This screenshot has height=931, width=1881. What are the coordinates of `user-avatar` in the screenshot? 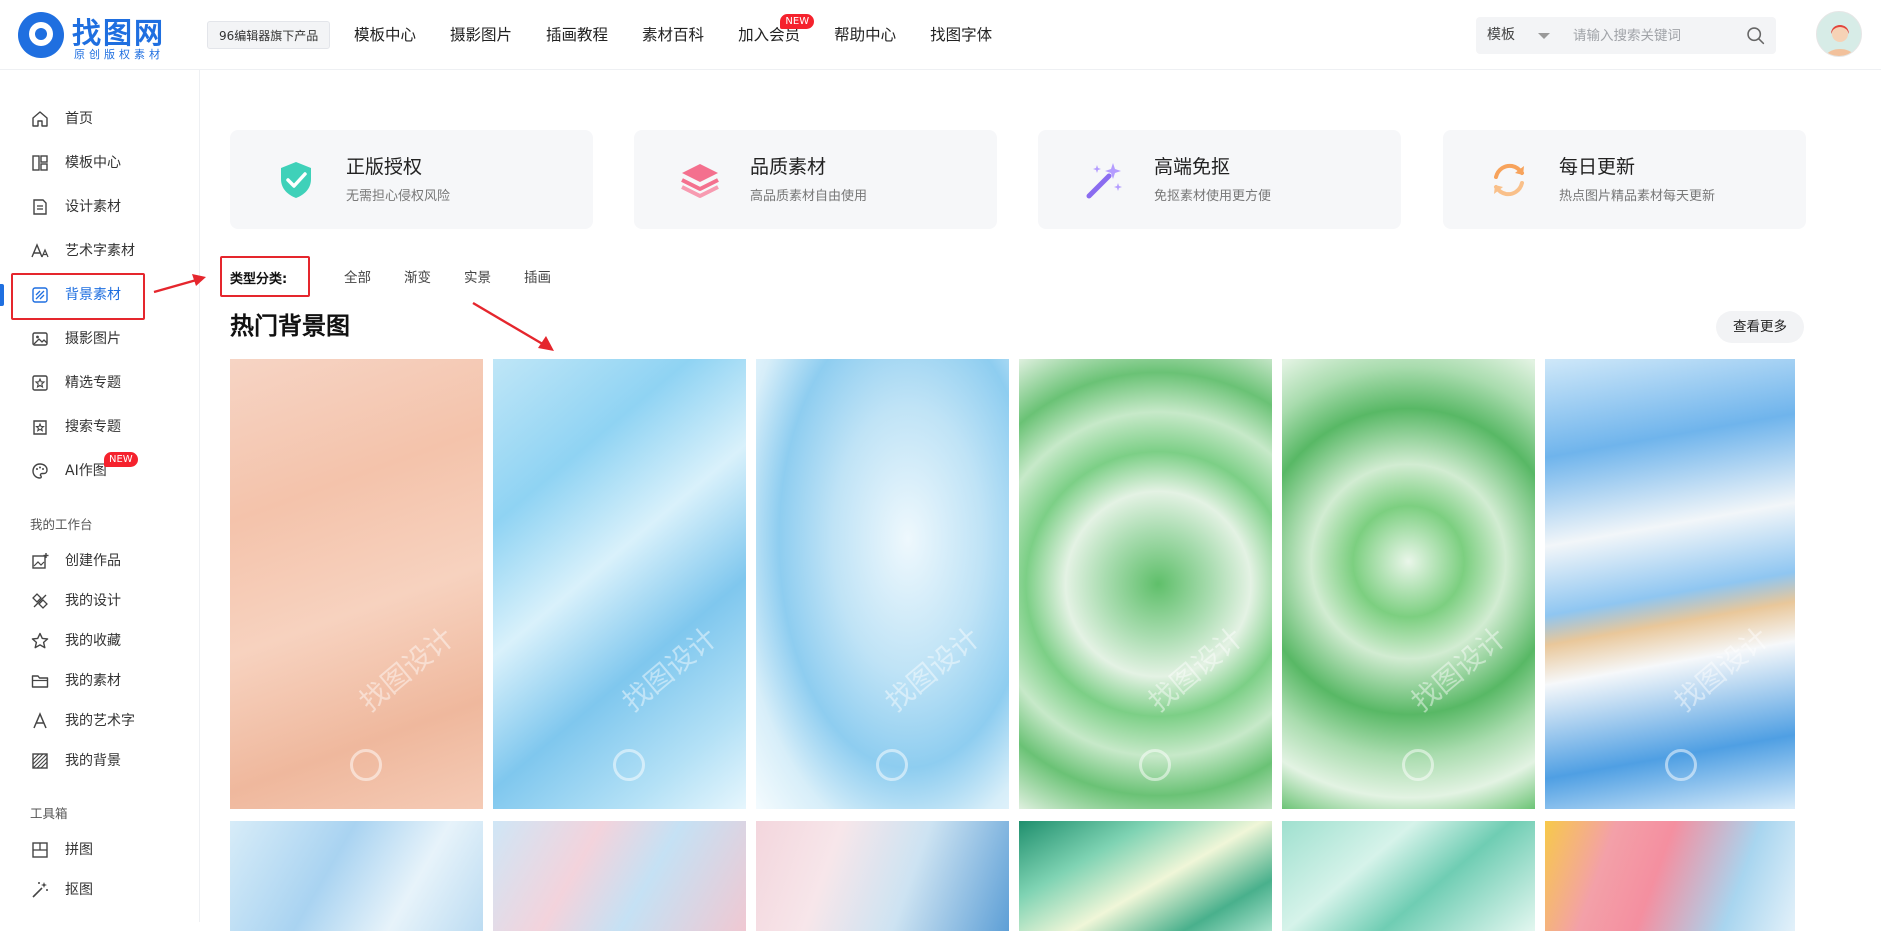 It's located at (1839, 34).